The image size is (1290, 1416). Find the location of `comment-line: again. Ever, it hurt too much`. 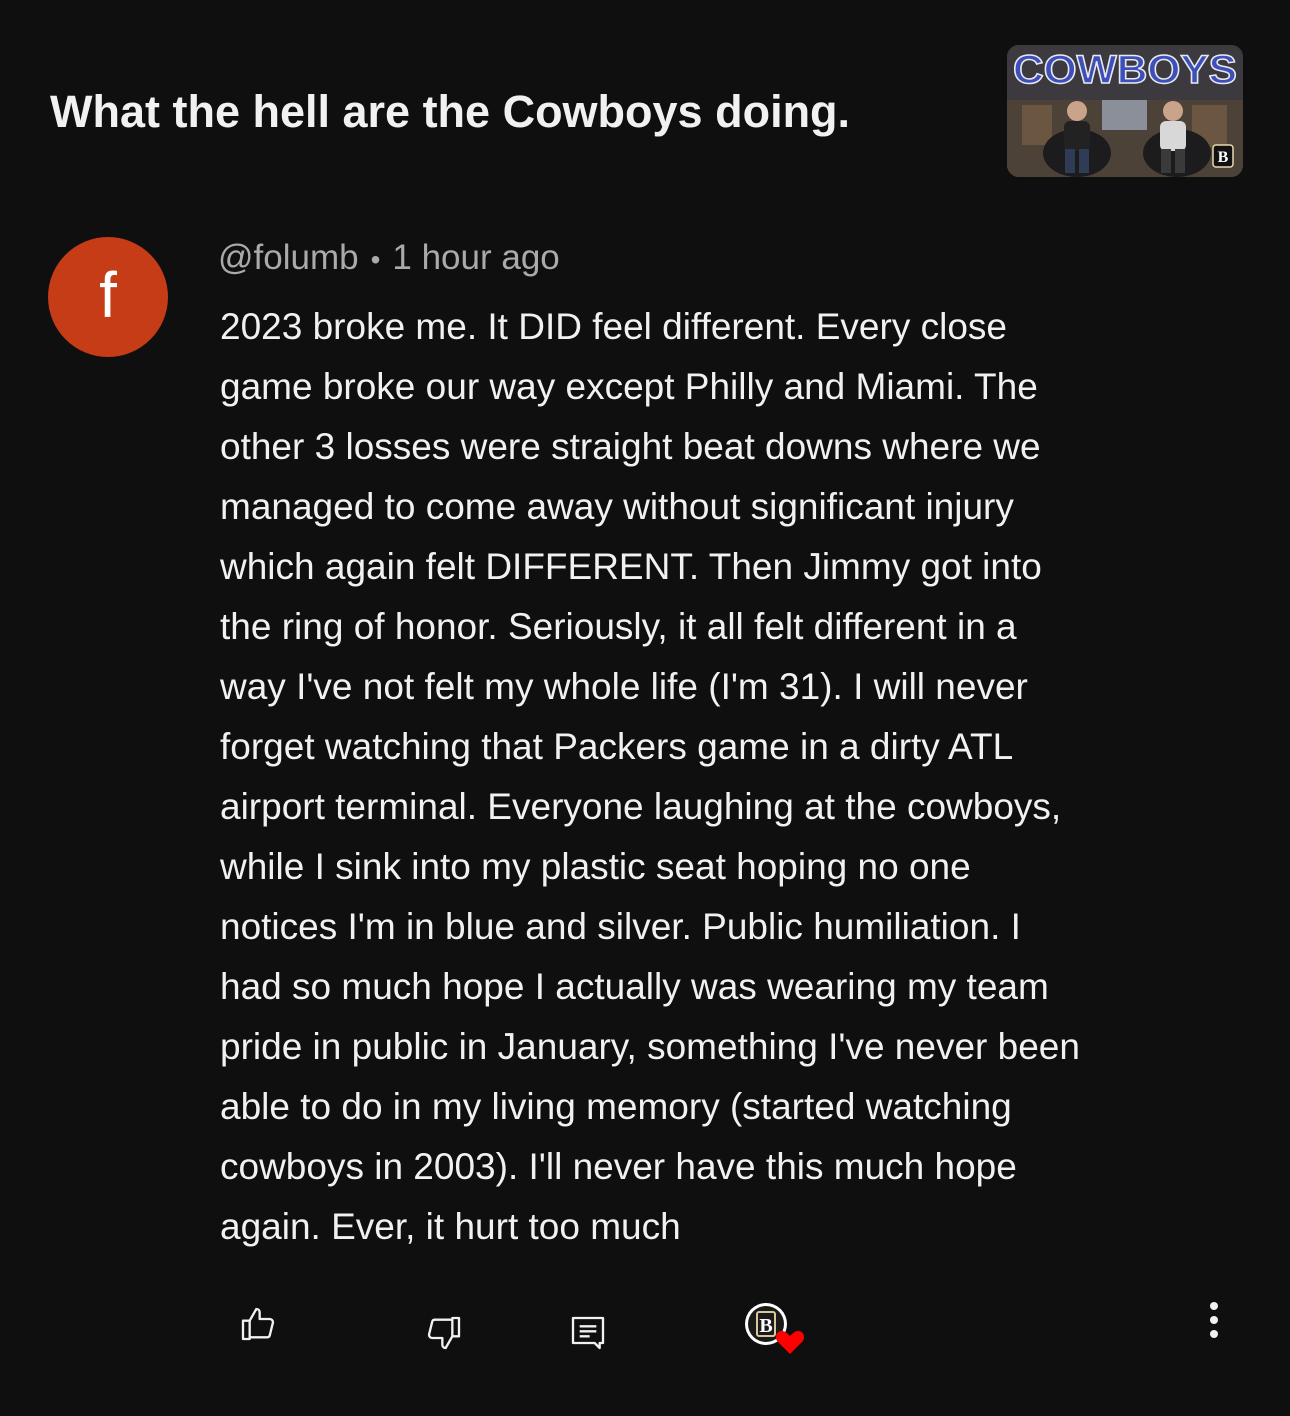

comment-line: again. Ever, it hurt too much is located at coordinates (450, 1226).